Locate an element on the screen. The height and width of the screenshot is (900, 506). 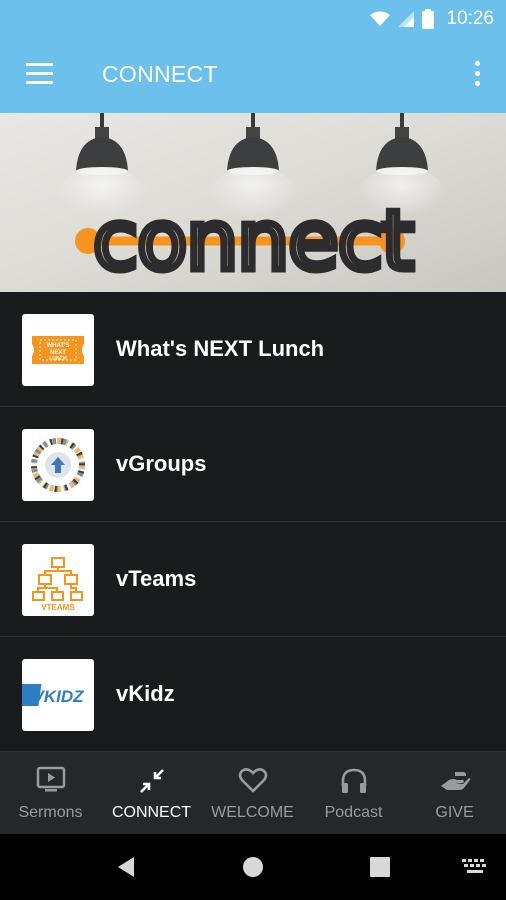
list-item-label: What's NEXT Lunch is located at coordinates (220, 348).